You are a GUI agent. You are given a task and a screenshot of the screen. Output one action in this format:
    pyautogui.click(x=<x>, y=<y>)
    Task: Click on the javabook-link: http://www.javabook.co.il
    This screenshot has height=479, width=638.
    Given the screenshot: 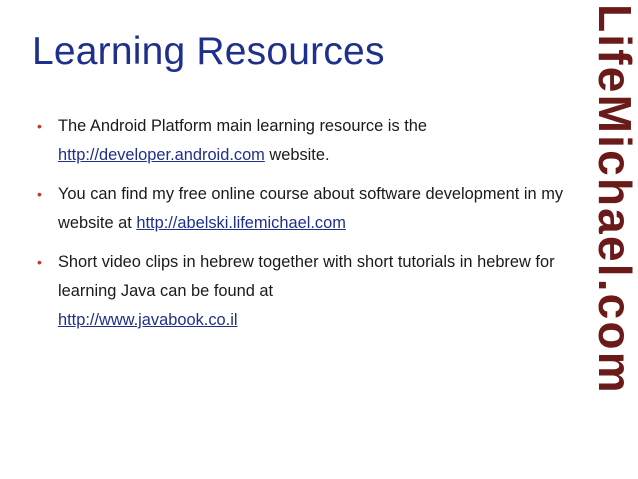 What is the action you would take?
    pyautogui.click(x=147, y=320)
    